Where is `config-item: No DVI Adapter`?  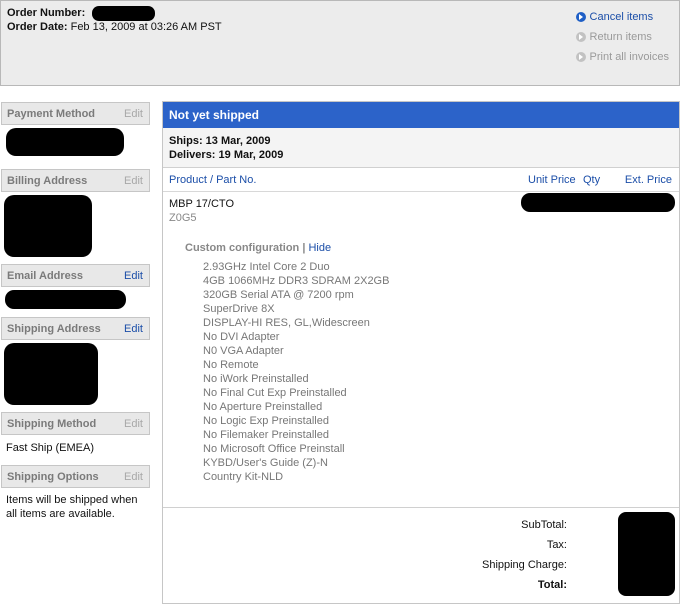
config-item: No DVI Adapter is located at coordinates (241, 337).